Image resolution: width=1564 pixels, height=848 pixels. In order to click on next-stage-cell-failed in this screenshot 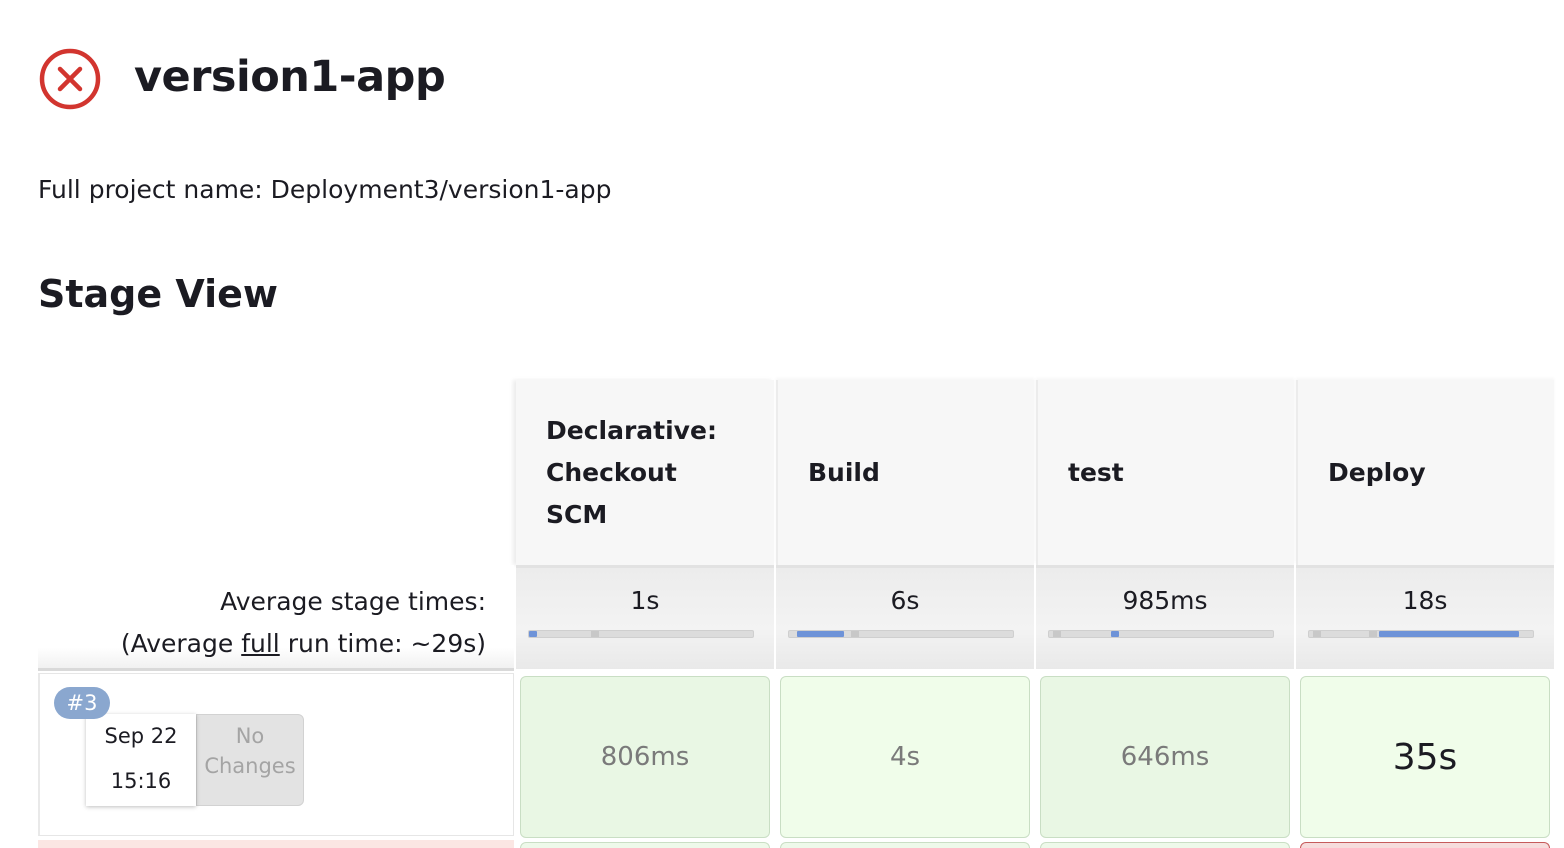, I will do `click(1425, 845)`.